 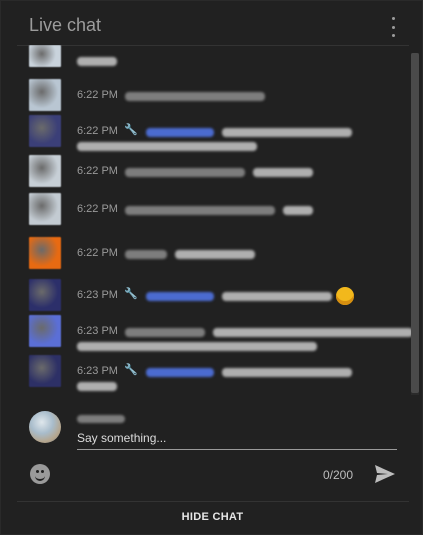 I want to click on scrollbar-thumb, so click(x=415, y=223).